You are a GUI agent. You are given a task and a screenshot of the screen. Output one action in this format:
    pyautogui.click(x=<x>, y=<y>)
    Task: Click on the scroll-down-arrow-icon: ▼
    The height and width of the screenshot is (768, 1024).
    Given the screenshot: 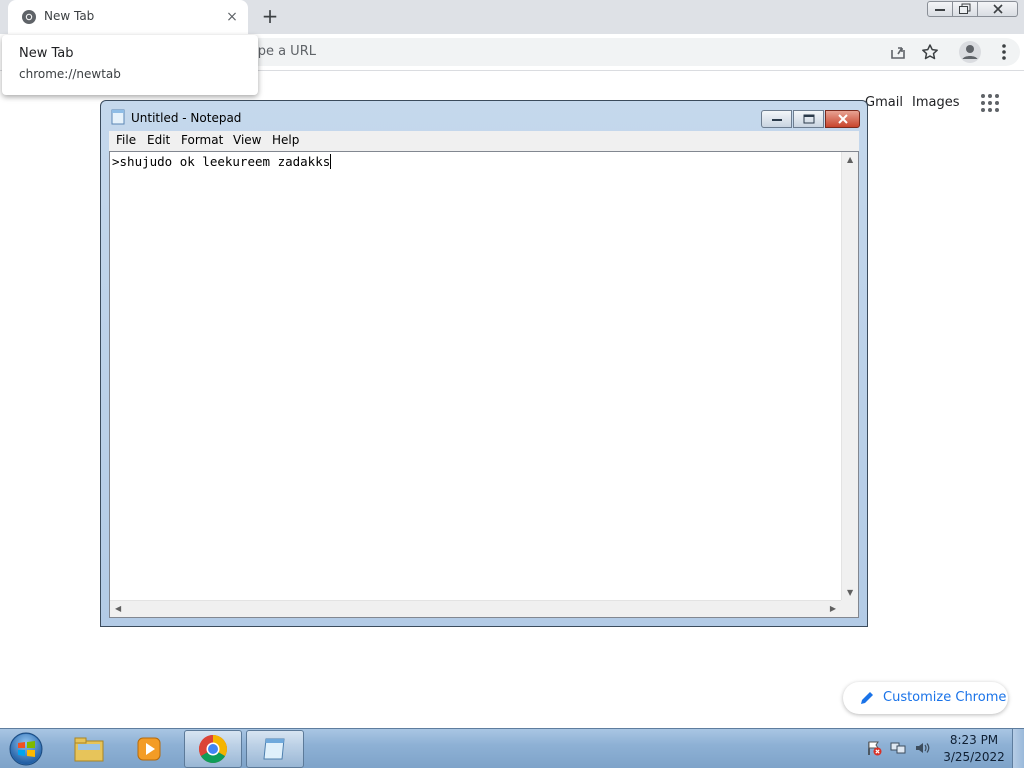 What is the action you would take?
    pyautogui.click(x=850, y=592)
    